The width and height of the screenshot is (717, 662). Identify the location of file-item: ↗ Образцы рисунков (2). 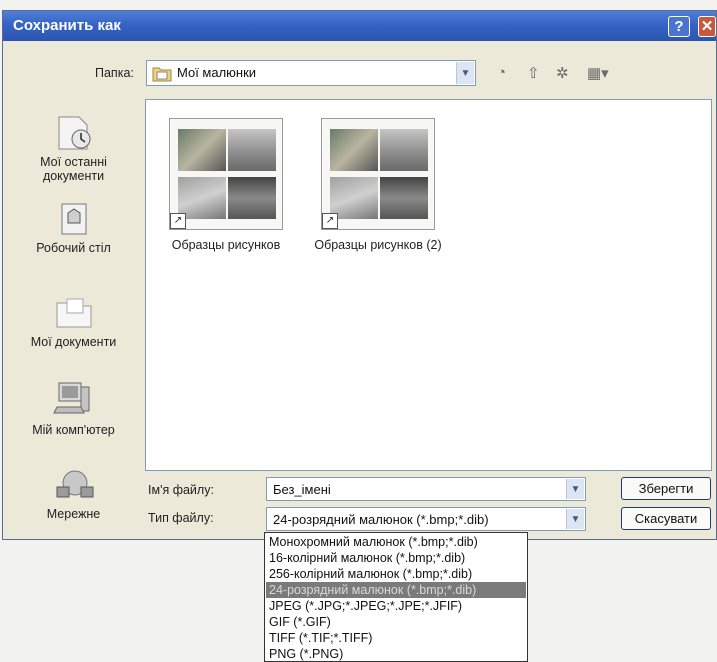
(378, 185).